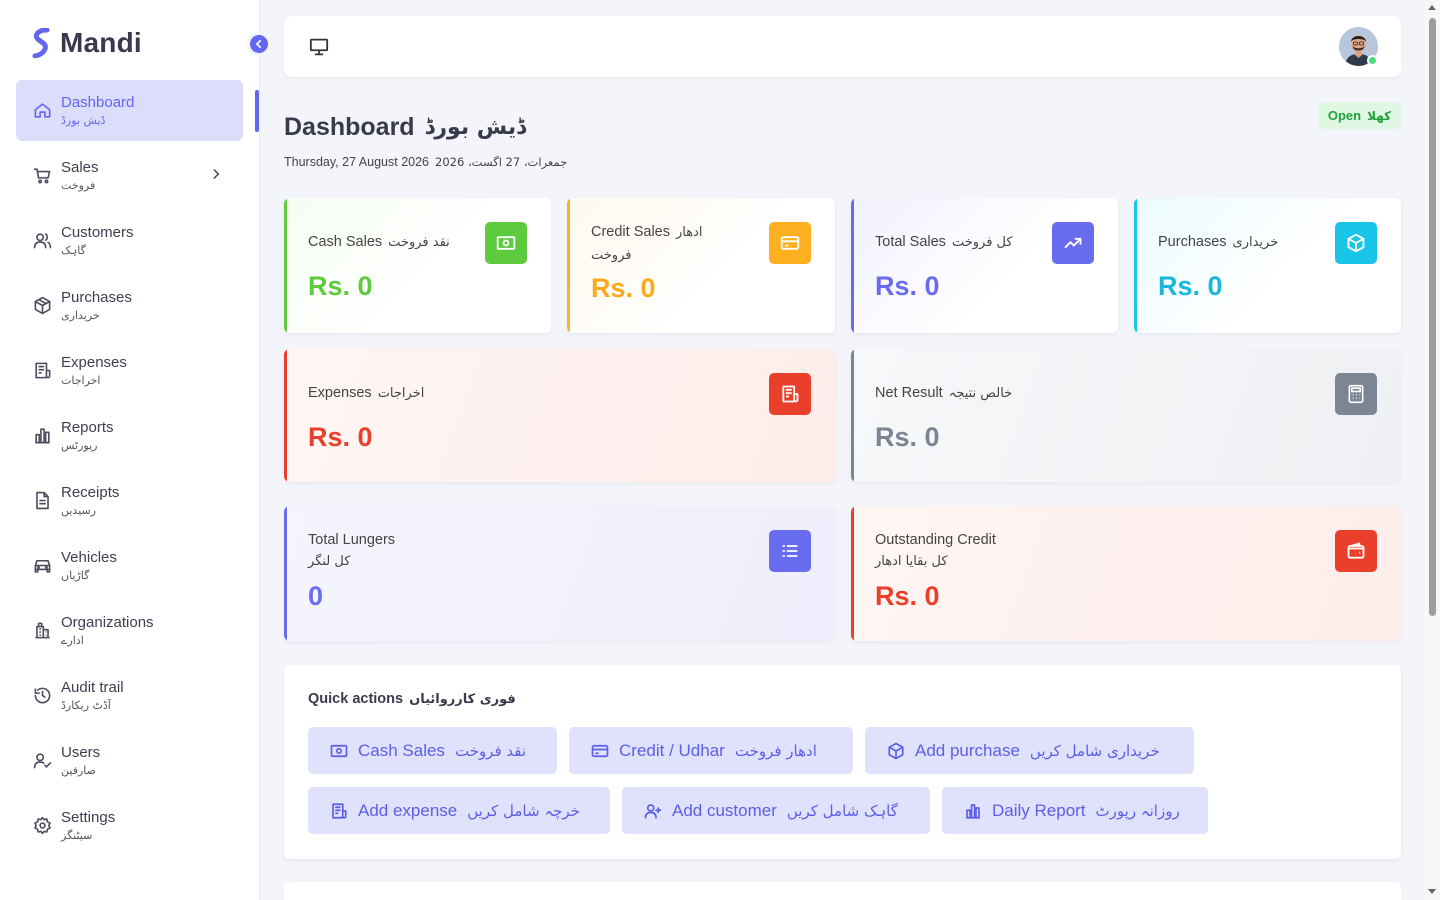  Describe the element at coordinates (129, 695) in the screenshot. I see `sidebar-item-audit-trail: Audit trail آڈٹ ریکارڈ` at that location.